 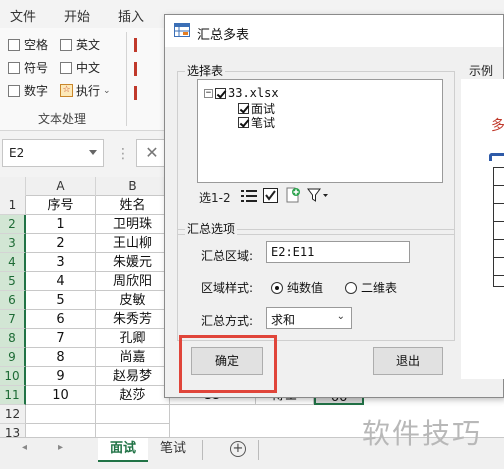 I want to click on name-box: E2, so click(x=53, y=153).